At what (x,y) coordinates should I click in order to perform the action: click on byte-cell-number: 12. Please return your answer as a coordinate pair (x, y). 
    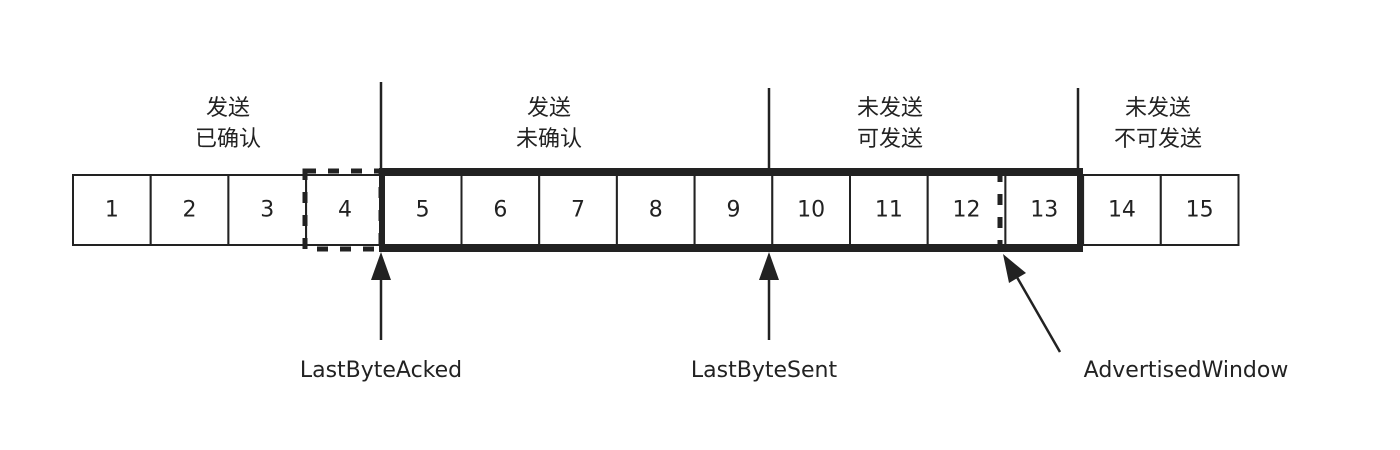
    Looking at the image, I should click on (967, 210).